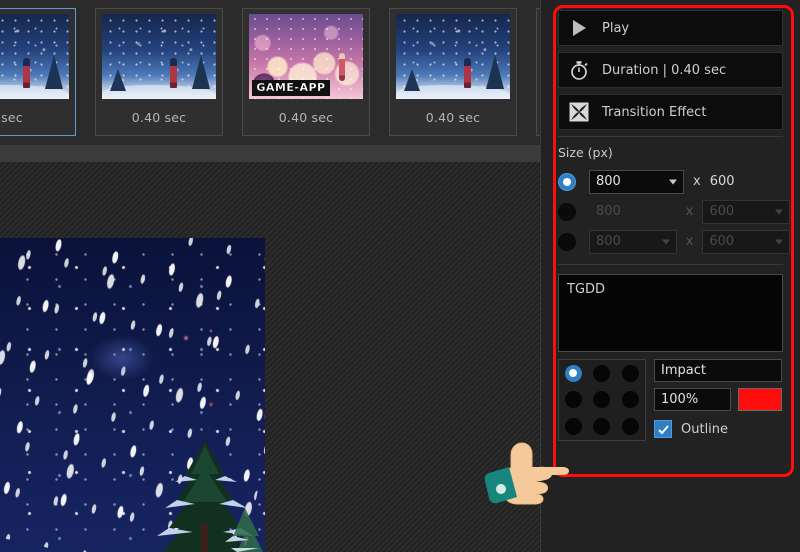  Describe the element at coordinates (526, 473) in the screenshot. I see `hand-pointer-cursor` at that location.